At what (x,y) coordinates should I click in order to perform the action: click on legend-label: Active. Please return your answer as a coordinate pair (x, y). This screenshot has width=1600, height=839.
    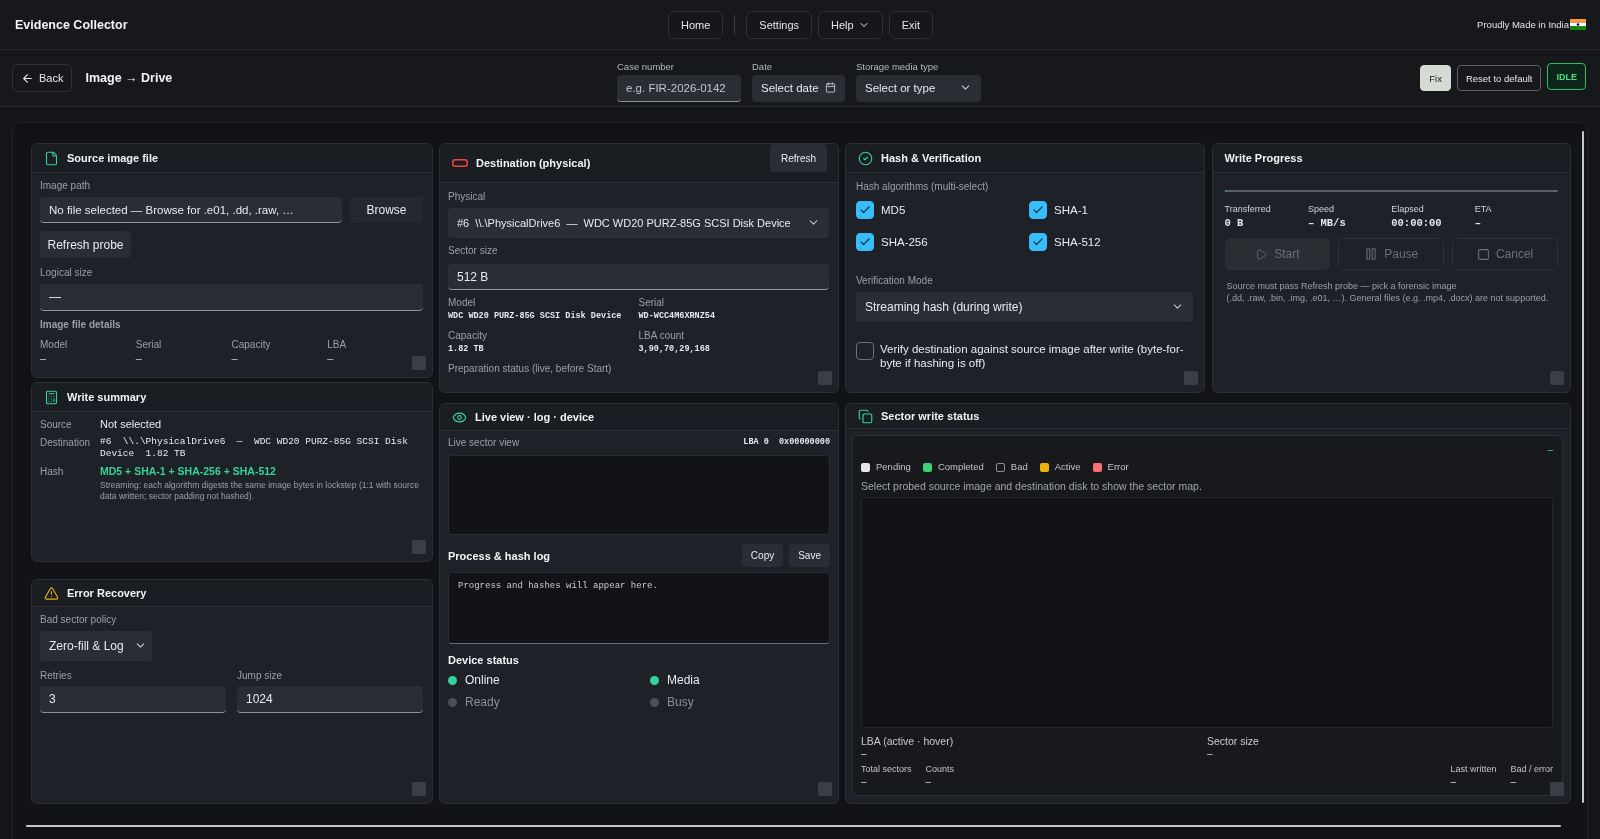
    Looking at the image, I should click on (1067, 467).